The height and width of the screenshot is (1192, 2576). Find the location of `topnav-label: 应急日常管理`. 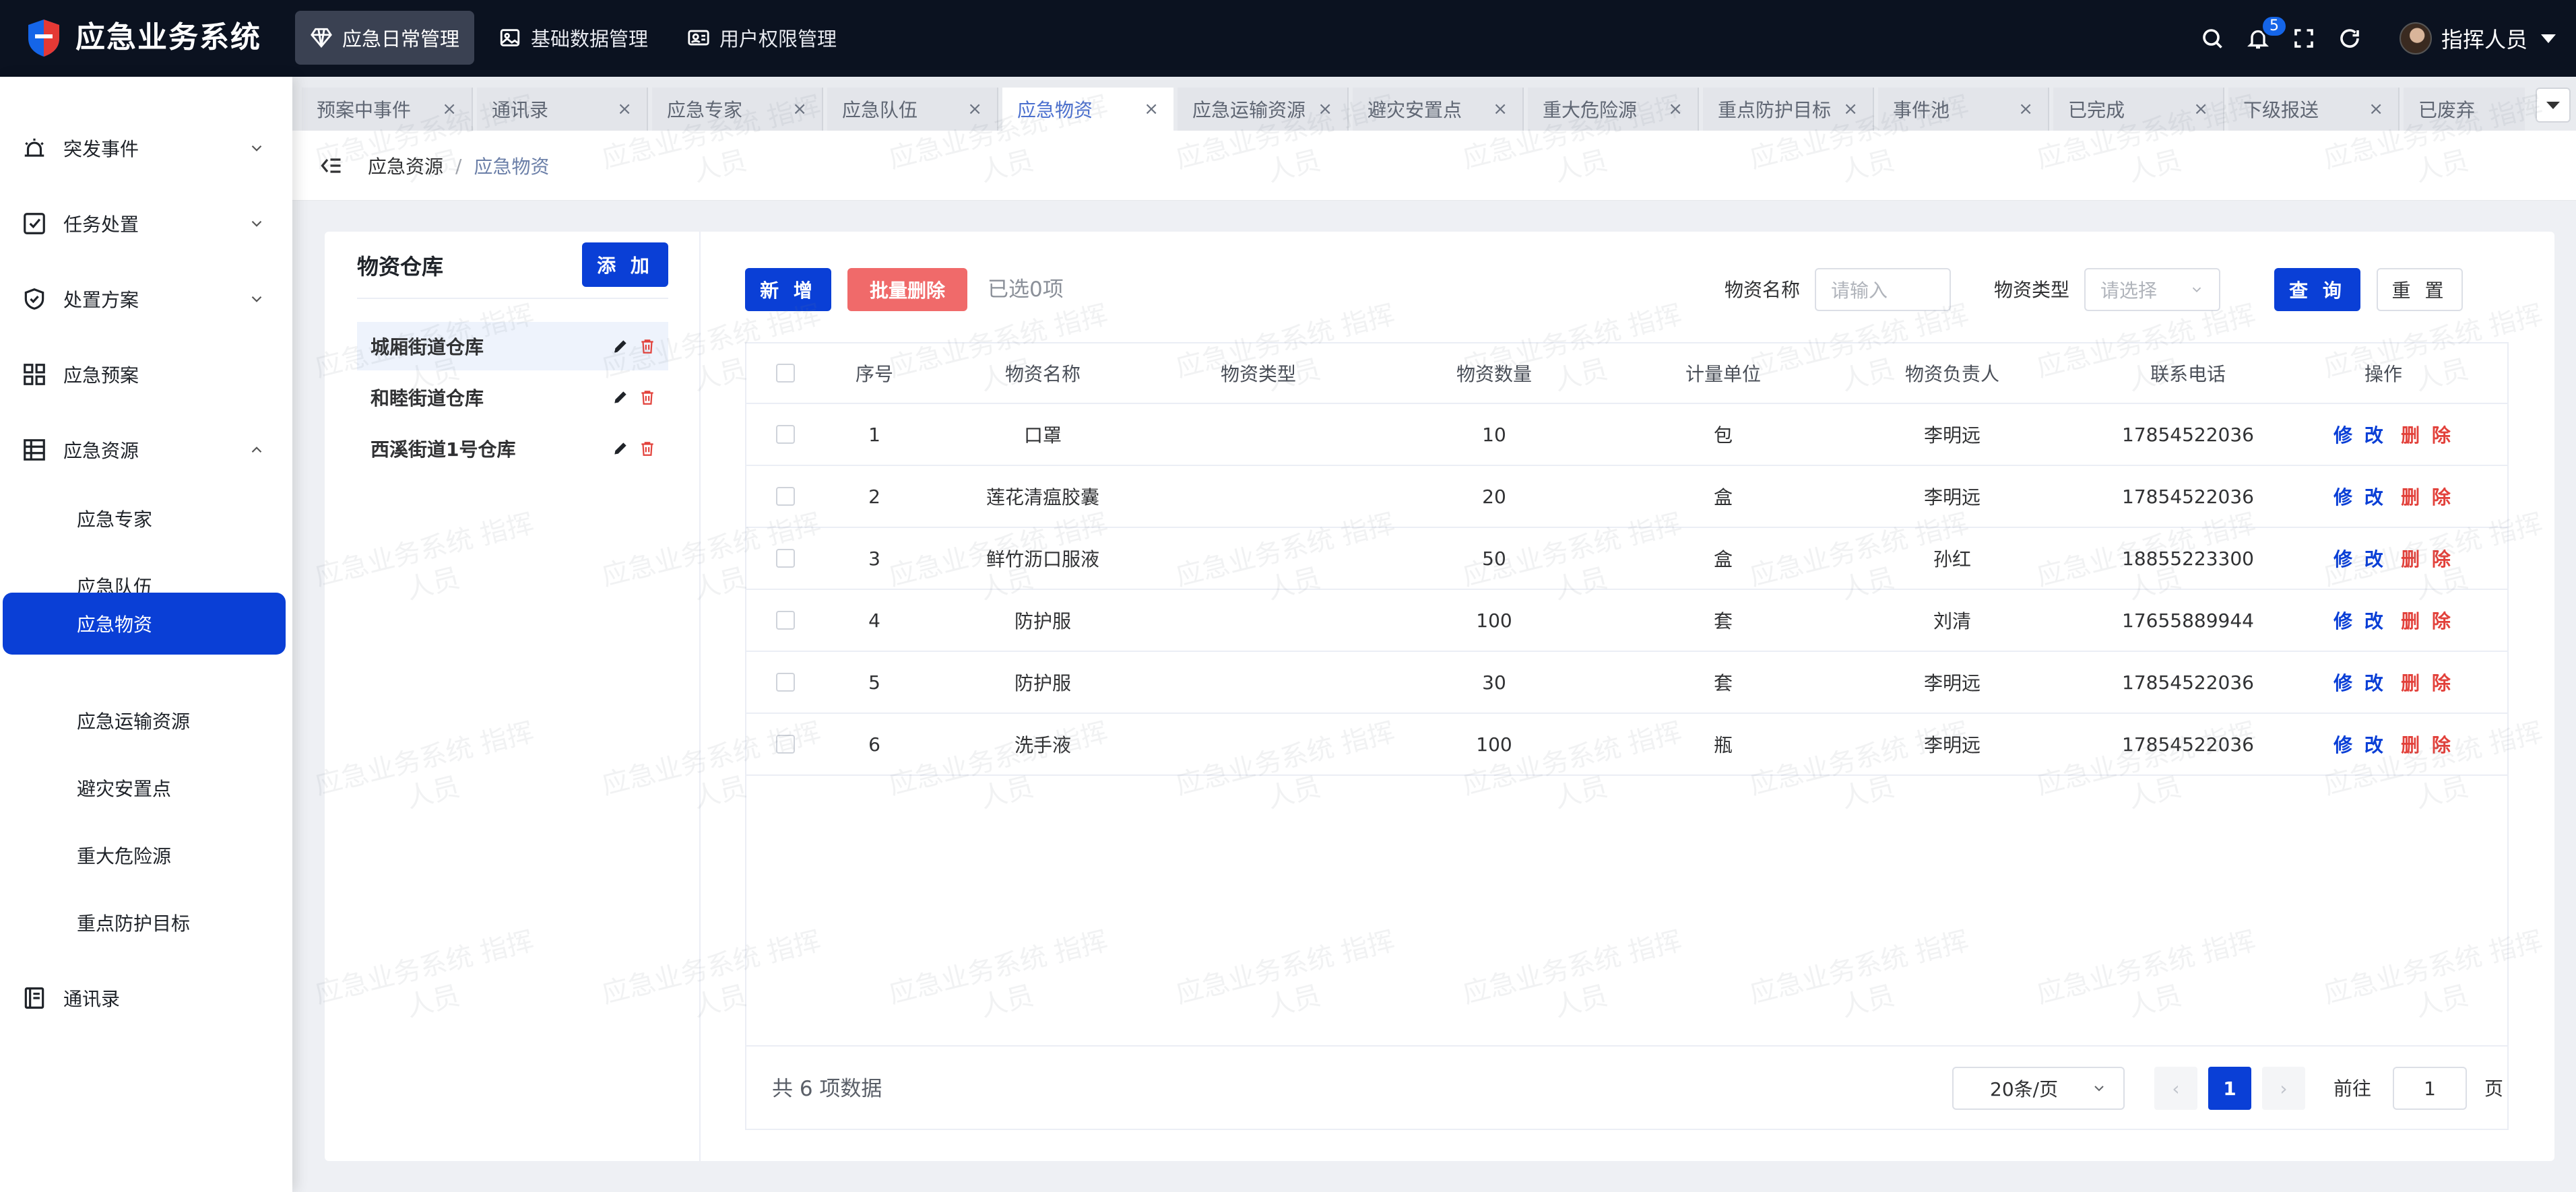

topnav-label: 应急日常管理 is located at coordinates (401, 39).